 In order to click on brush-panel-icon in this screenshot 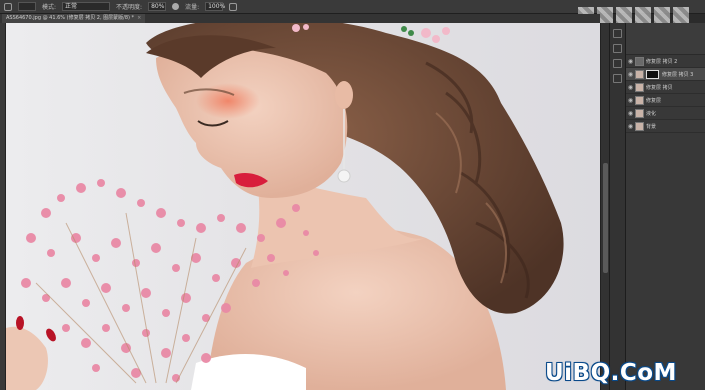, I will do `click(617, 78)`.